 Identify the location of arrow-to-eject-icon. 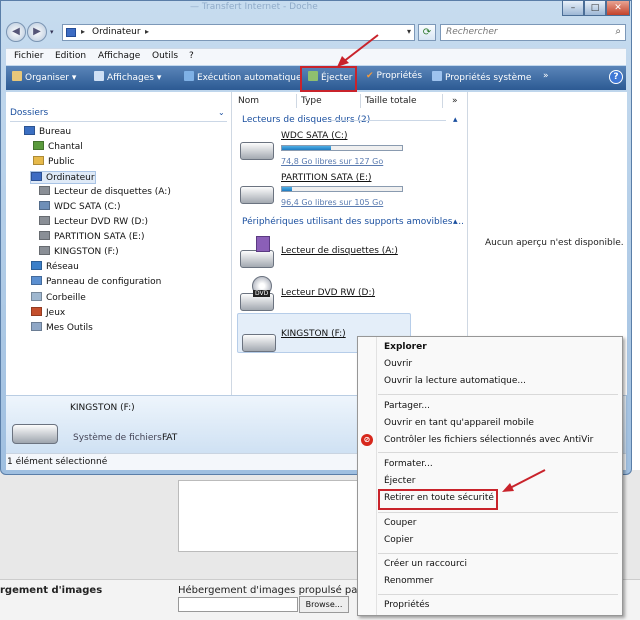
(358, 50).